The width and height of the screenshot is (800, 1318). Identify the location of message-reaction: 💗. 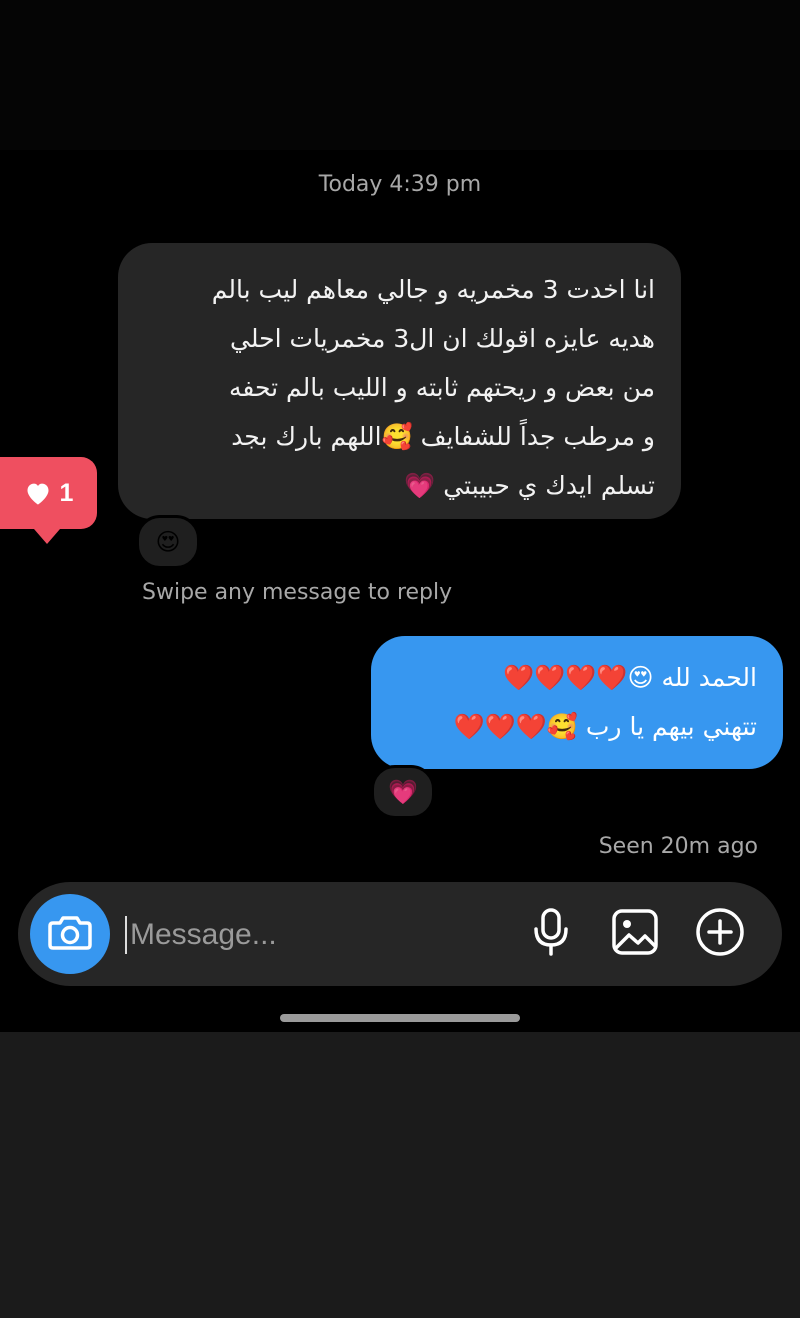
(403, 792).